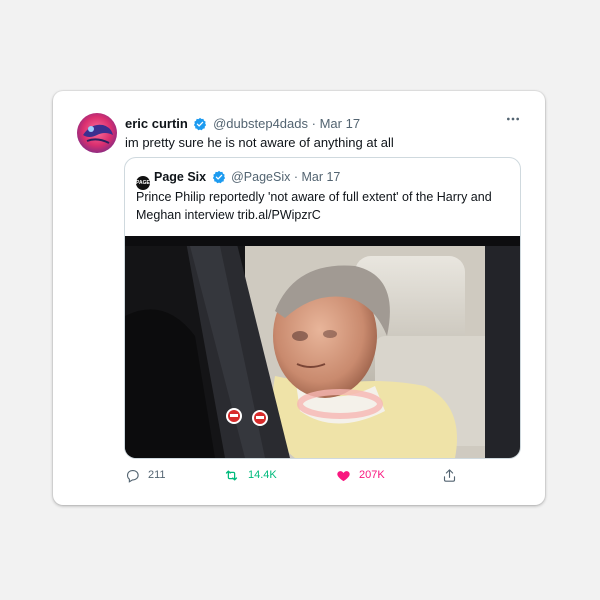 This screenshot has width=600, height=600. What do you see at coordinates (340, 123) in the screenshot?
I see `tweet-date: Mar 17` at bounding box center [340, 123].